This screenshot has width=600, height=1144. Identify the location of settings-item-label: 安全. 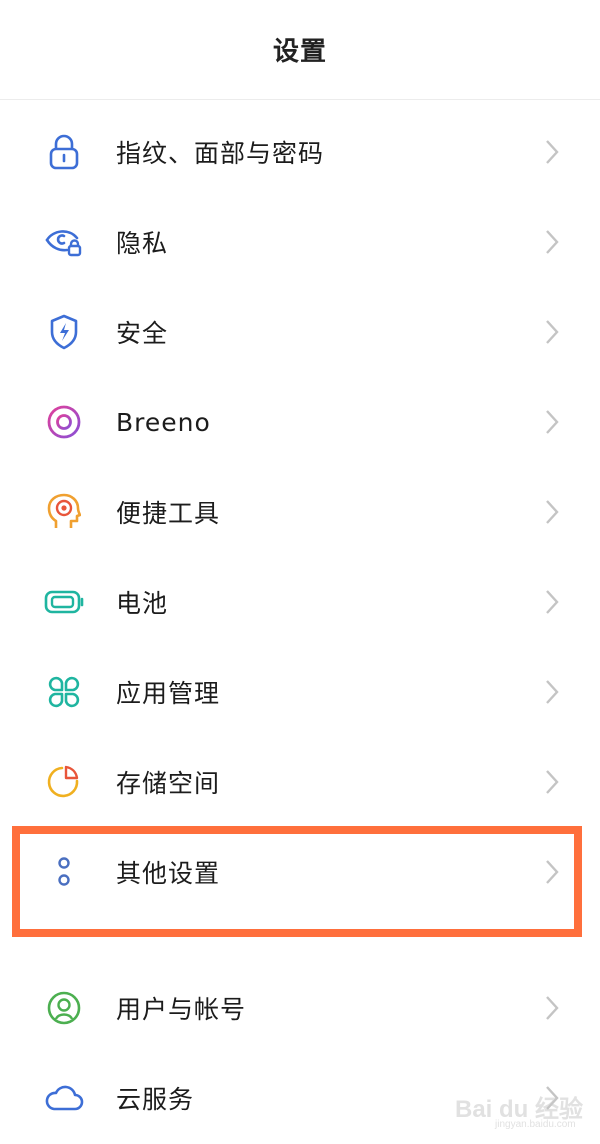
(142, 333).